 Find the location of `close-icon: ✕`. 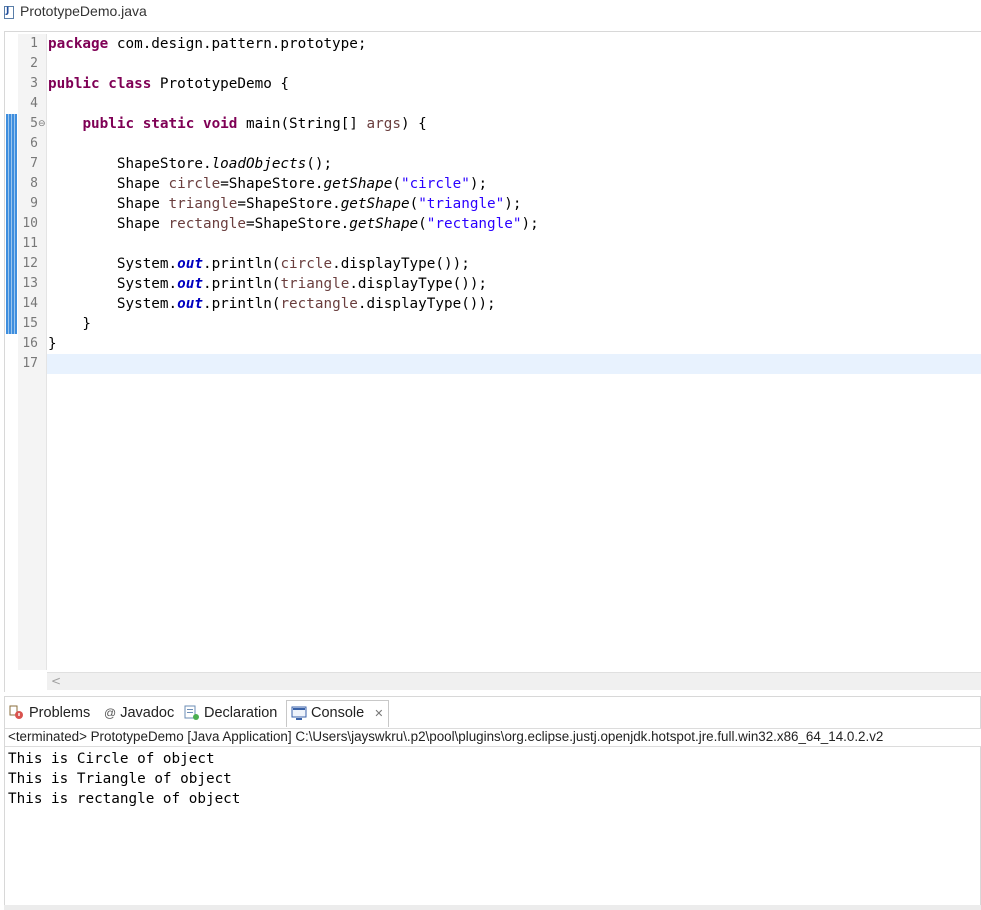

close-icon: ✕ is located at coordinates (378, 714).